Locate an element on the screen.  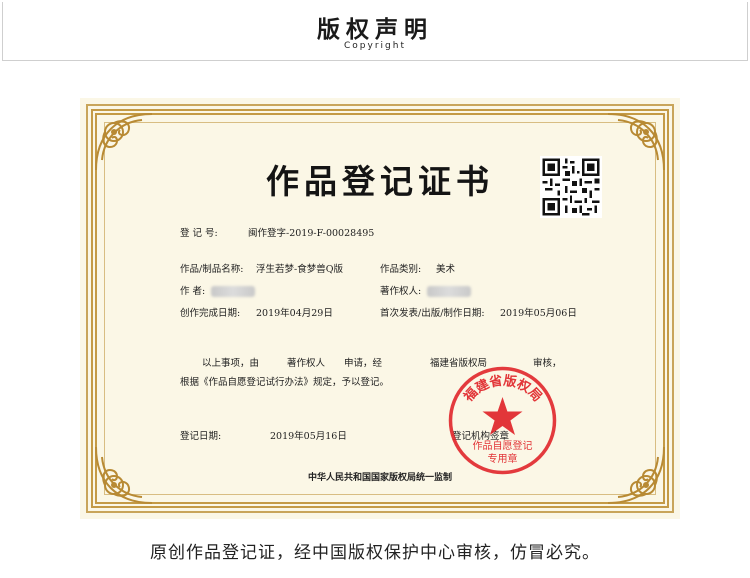
page-title: 版权声明 is located at coordinates (375, 30).